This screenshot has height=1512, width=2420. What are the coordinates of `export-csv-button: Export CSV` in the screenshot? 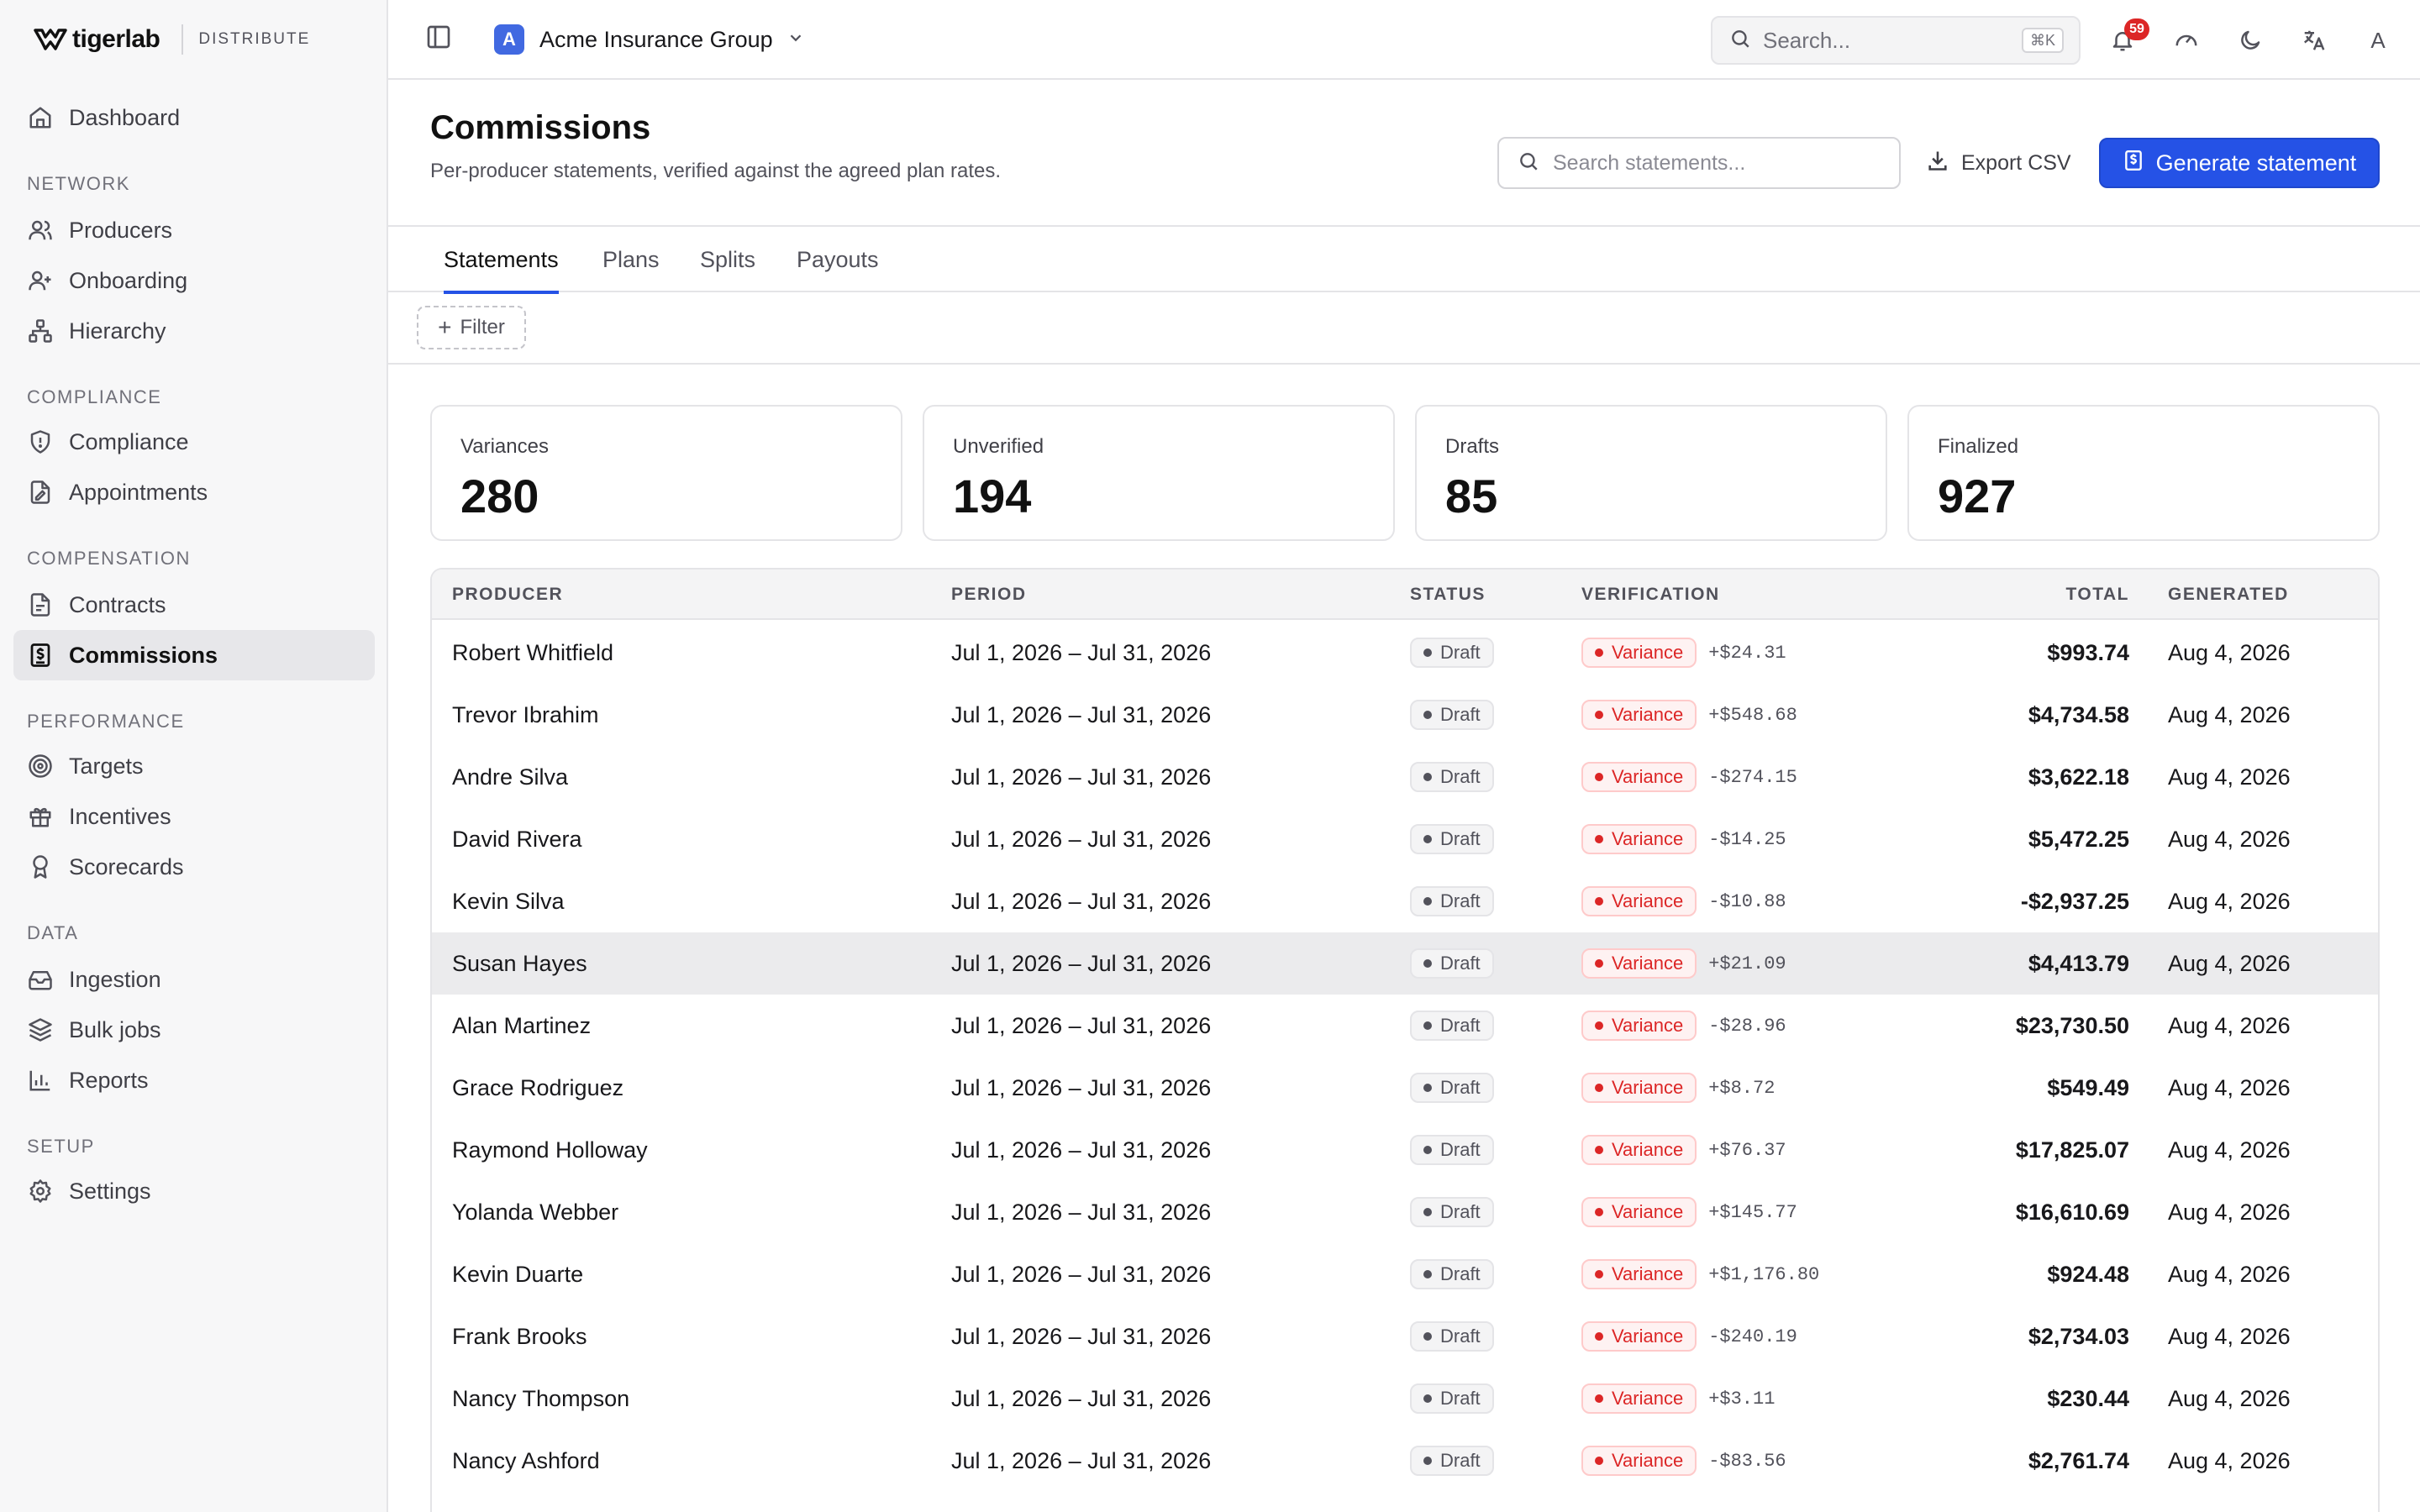 It's located at (1998, 163).